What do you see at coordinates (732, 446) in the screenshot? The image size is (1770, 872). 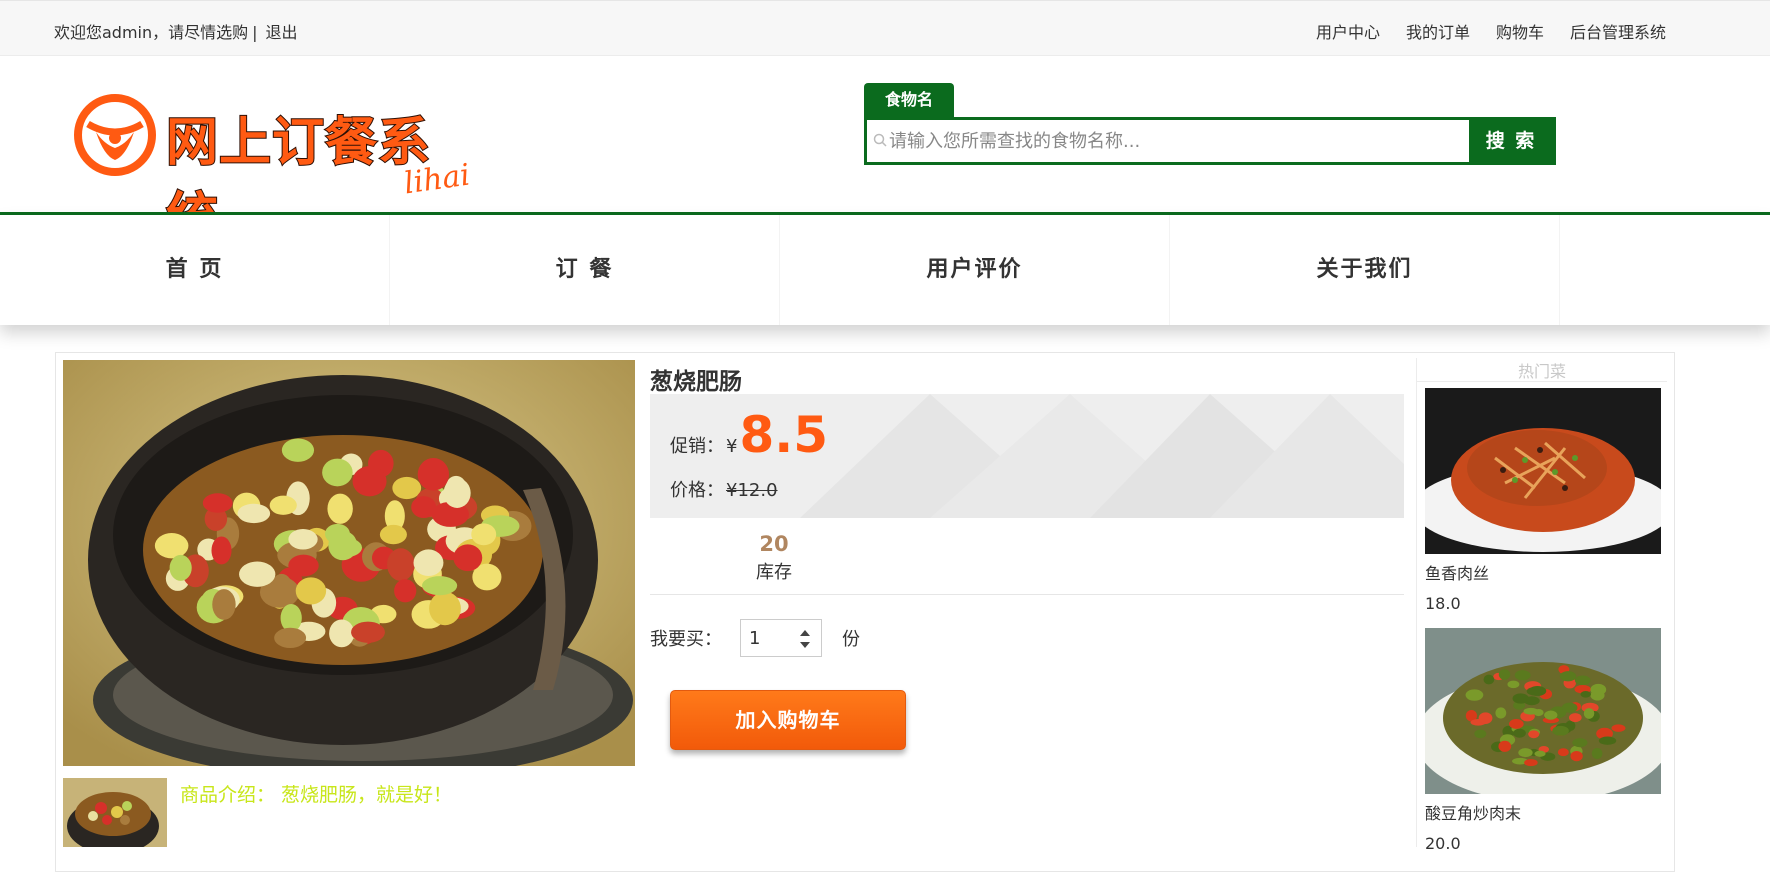 I see `promo-currency: ¥` at bounding box center [732, 446].